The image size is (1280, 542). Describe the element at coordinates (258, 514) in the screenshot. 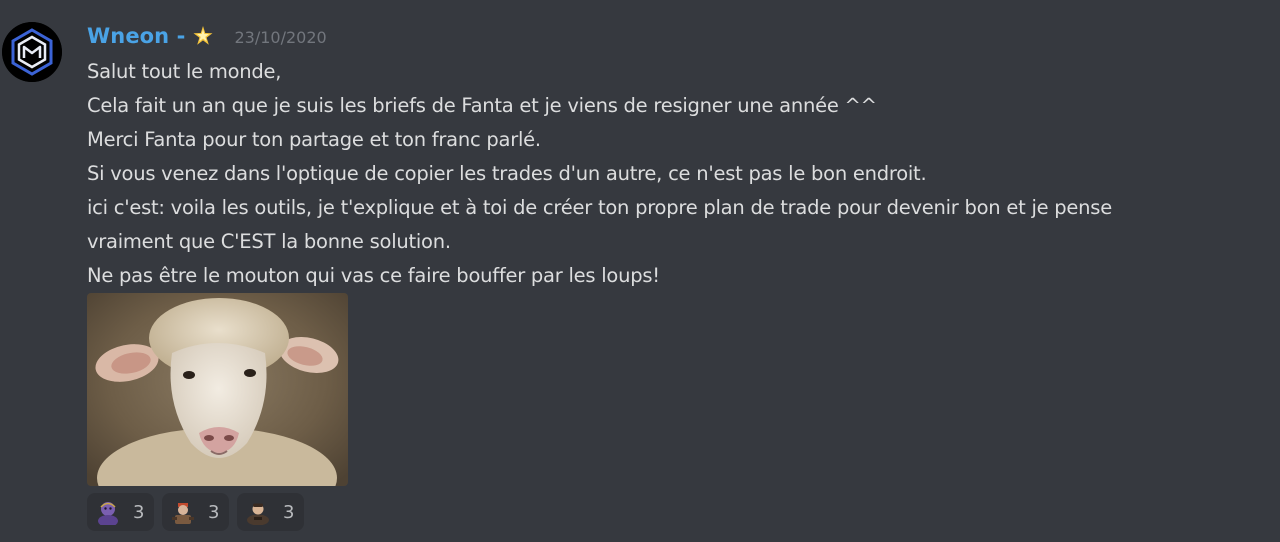

I see `character-bust-emoji` at that location.